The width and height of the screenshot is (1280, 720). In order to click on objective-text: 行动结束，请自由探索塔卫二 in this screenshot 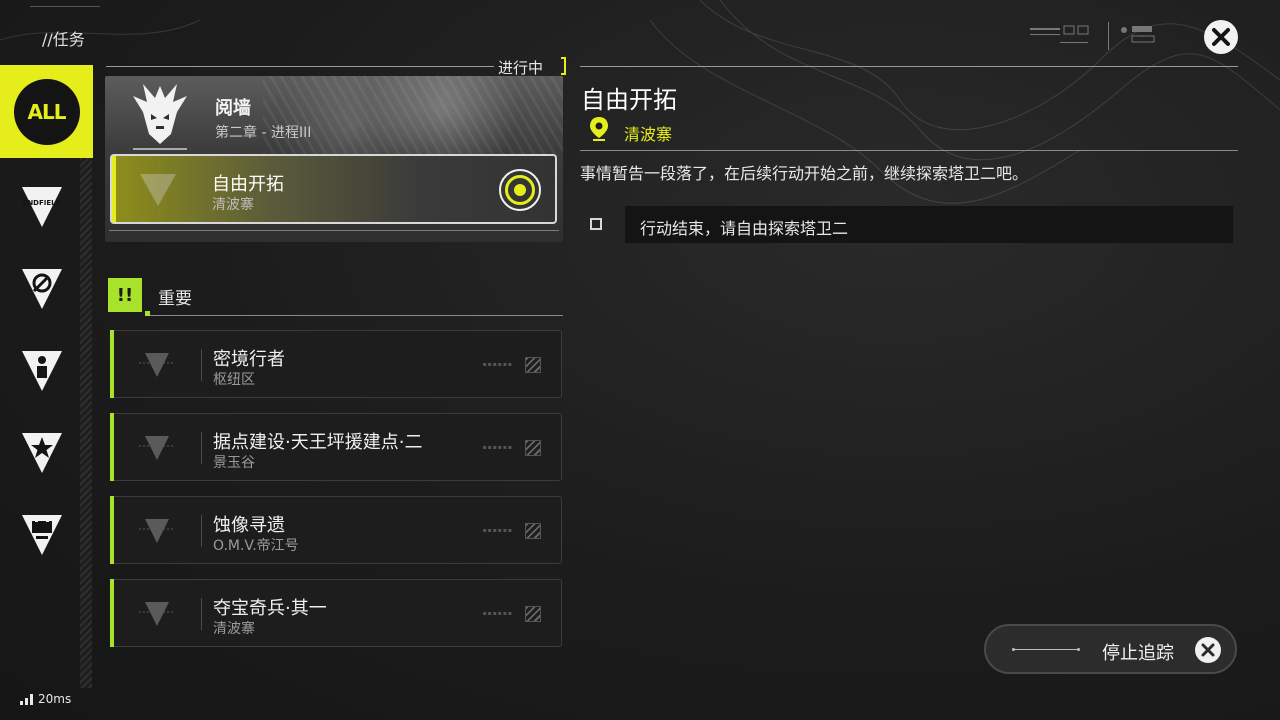, I will do `click(744, 228)`.